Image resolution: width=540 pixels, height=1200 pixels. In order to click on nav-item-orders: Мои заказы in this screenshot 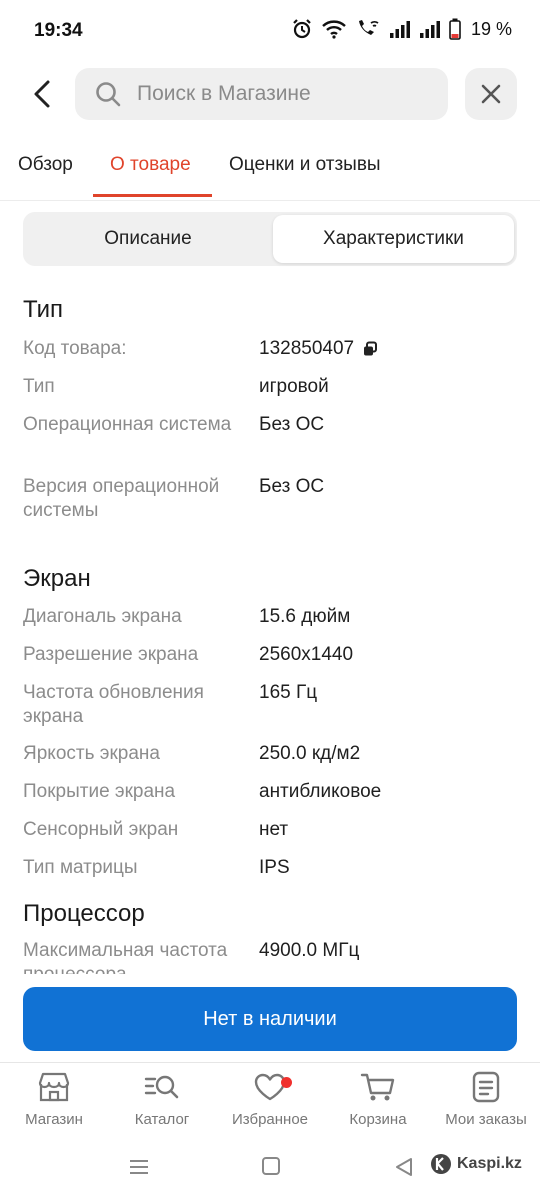, I will do `click(486, 1099)`.